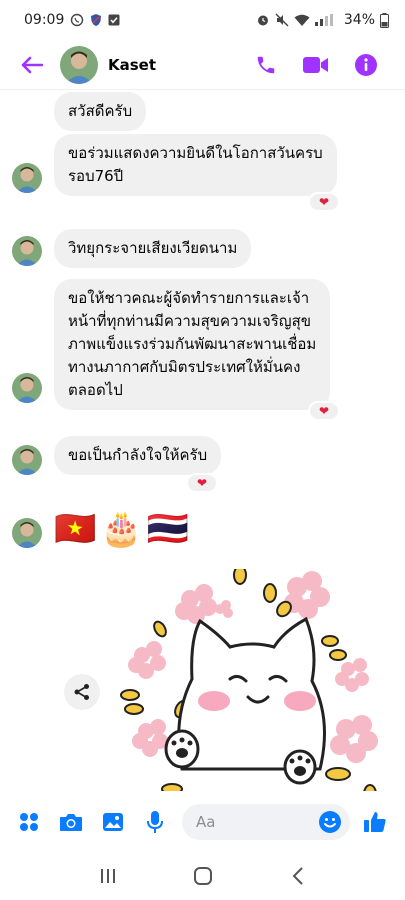  I want to click on apps-icon, so click(29, 822).